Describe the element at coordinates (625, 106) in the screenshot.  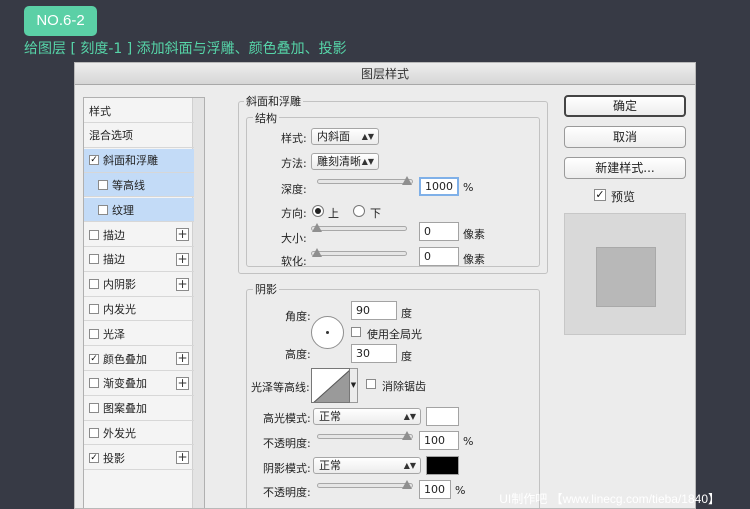
I see `ok-button: 确定` at that location.